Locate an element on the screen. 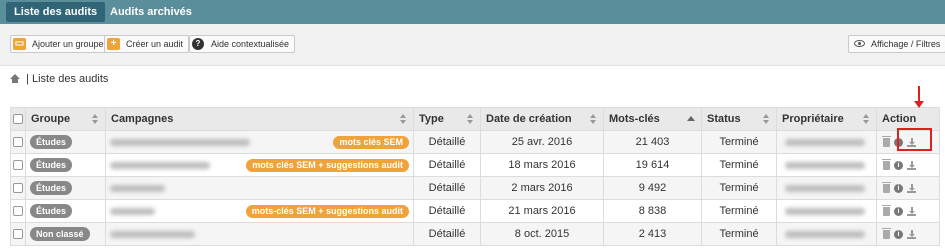 Image resolution: width=945 pixels, height=248 pixels. date-cell: 8 oct. 2015 is located at coordinates (542, 234).